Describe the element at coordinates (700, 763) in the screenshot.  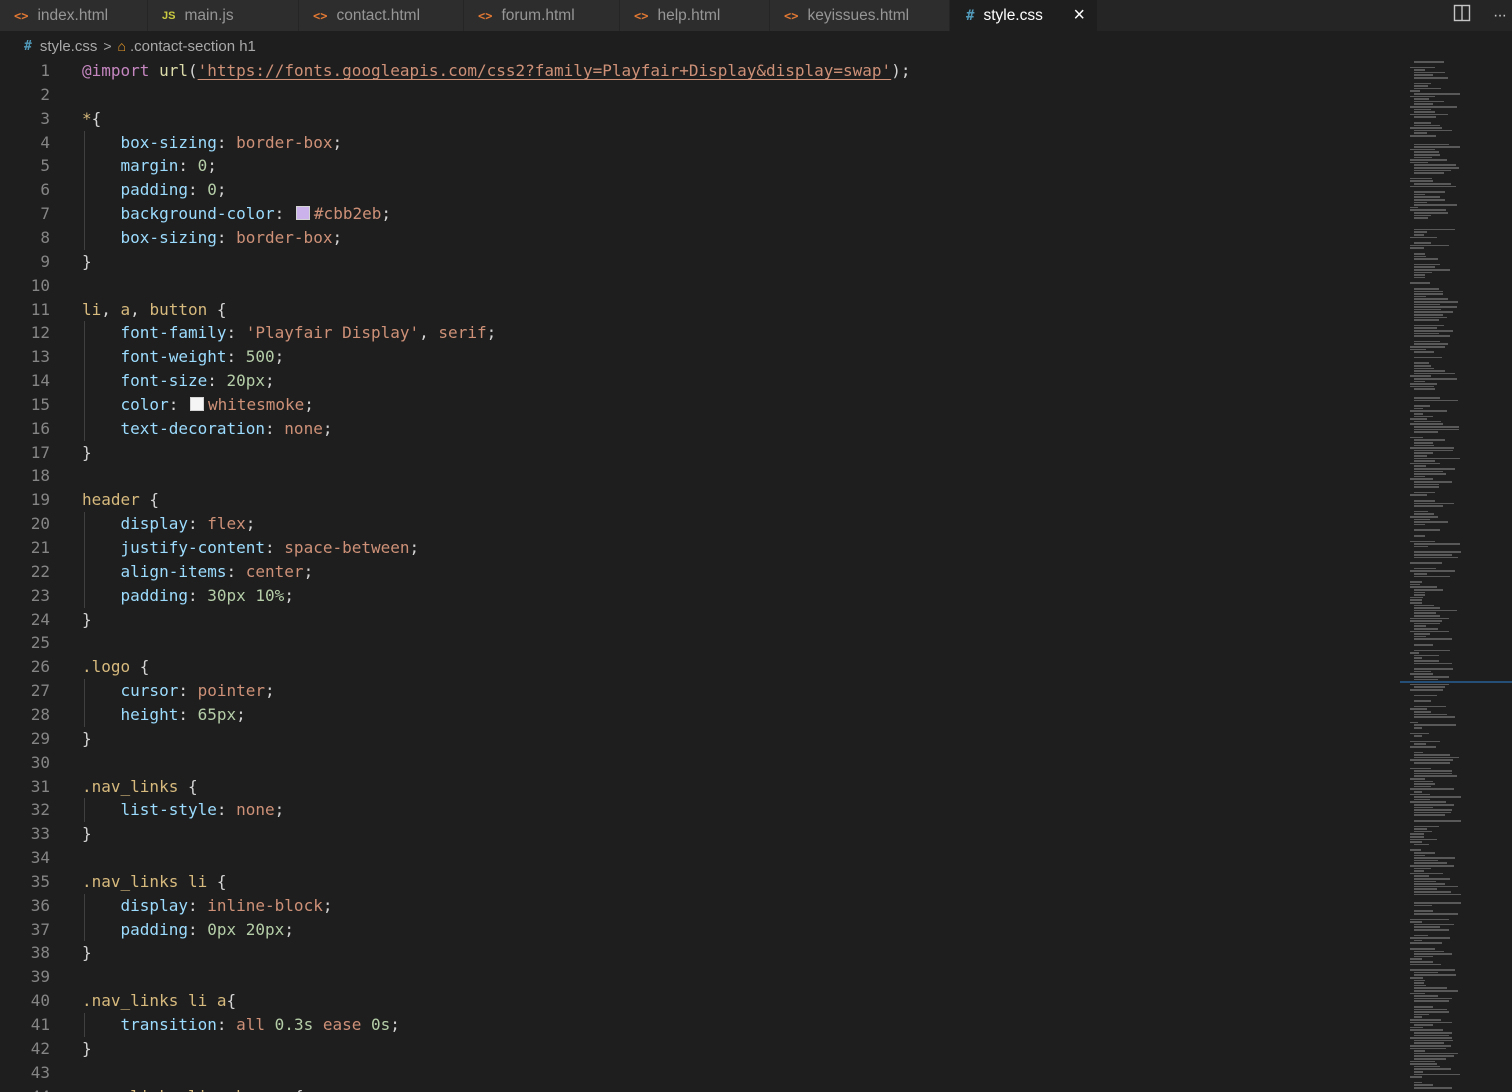
I see `code-line: 30` at that location.